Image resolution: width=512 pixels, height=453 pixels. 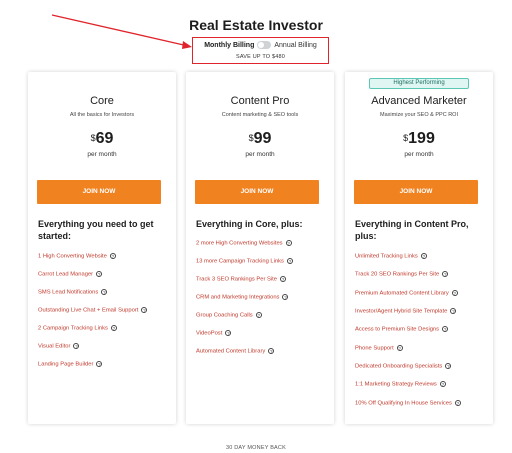 I want to click on feature-label: Landing Page Builder, so click(x=66, y=364).